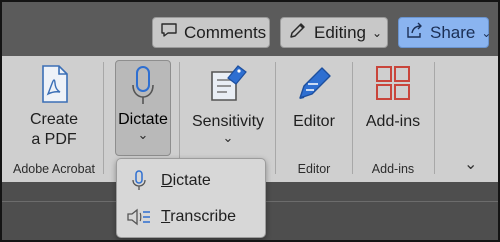  I want to click on pencil-icon, so click(298, 32).